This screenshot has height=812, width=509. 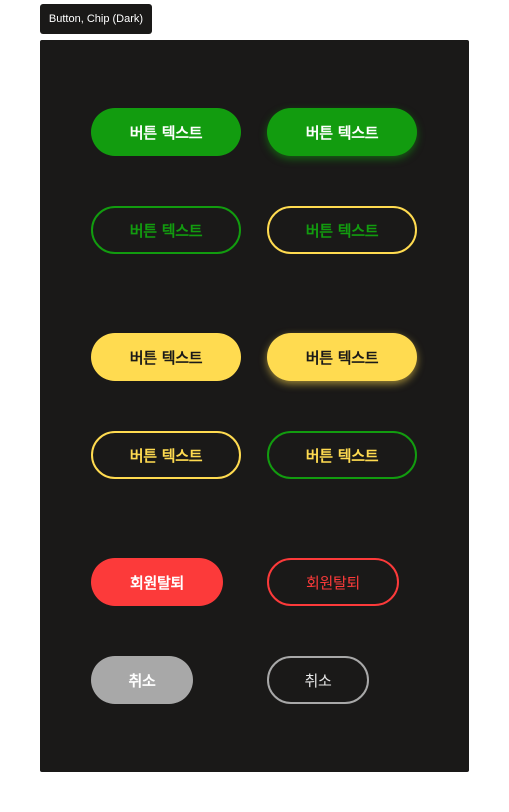 What do you see at coordinates (166, 357) in the screenshot?
I see `yellow-filled-button: 버튼 텍스트` at bounding box center [166, 357].